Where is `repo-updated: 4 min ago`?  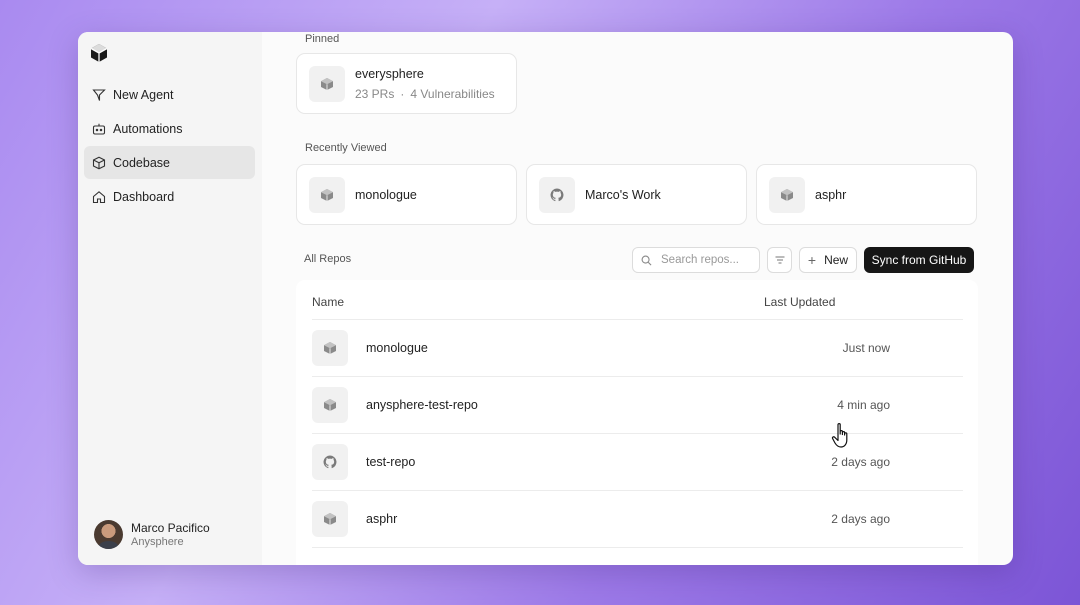
repo-updated: 4 min ago is located at coordinates (863, 405).